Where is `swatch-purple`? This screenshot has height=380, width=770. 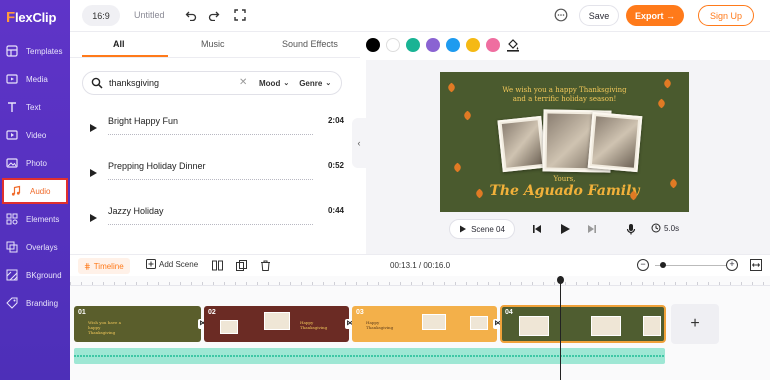 swatch-purple is located at coordinates (433, 45).